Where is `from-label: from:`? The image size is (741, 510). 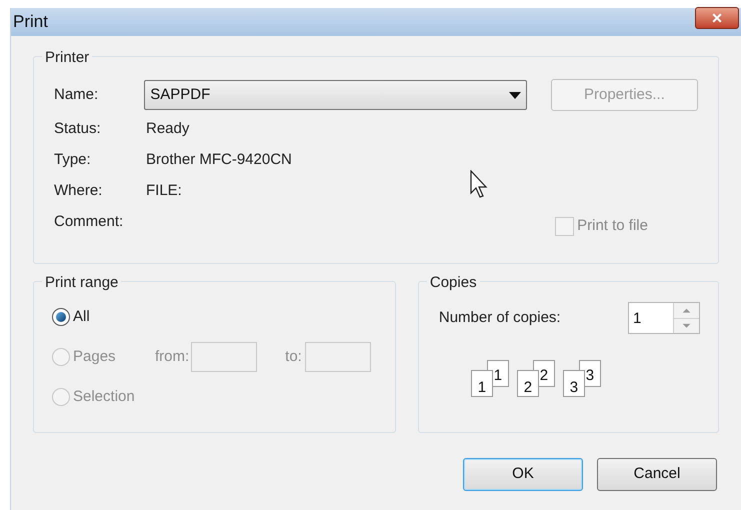 from-label: from: is located at coordinates (172, 356).